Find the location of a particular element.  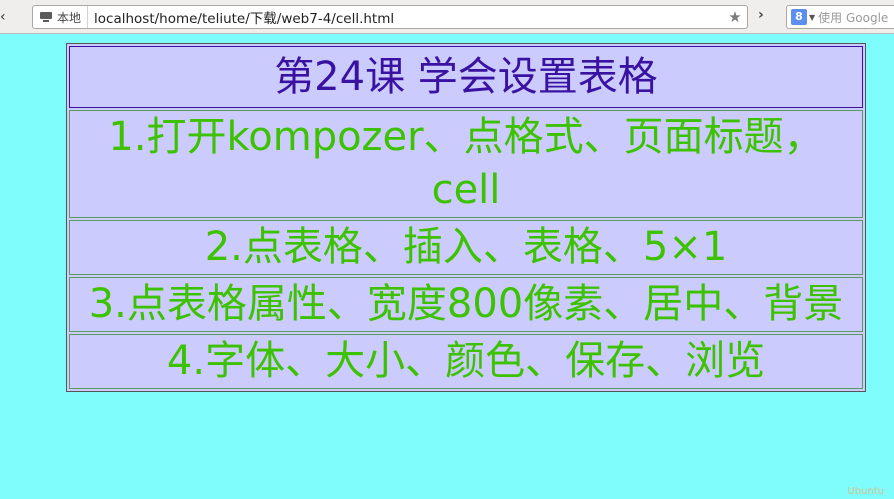

monitor-icon is located at coordinates (46, 17).